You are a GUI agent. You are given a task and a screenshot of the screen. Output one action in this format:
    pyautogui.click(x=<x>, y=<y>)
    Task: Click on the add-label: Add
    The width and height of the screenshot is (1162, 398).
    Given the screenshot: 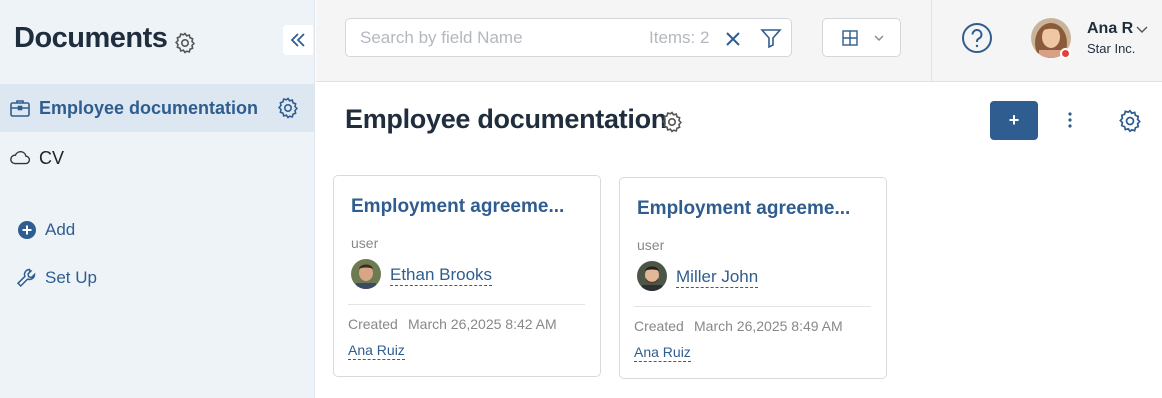 What is the action you would take?
    pyautogui.click(x=60, y=229)
    